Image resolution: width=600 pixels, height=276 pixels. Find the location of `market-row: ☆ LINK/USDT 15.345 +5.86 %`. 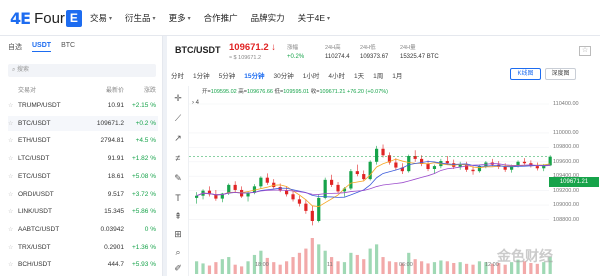

market-row: ☆ LINK/USDT 15.345 +5.86 % is located at coordinates (83, 211).